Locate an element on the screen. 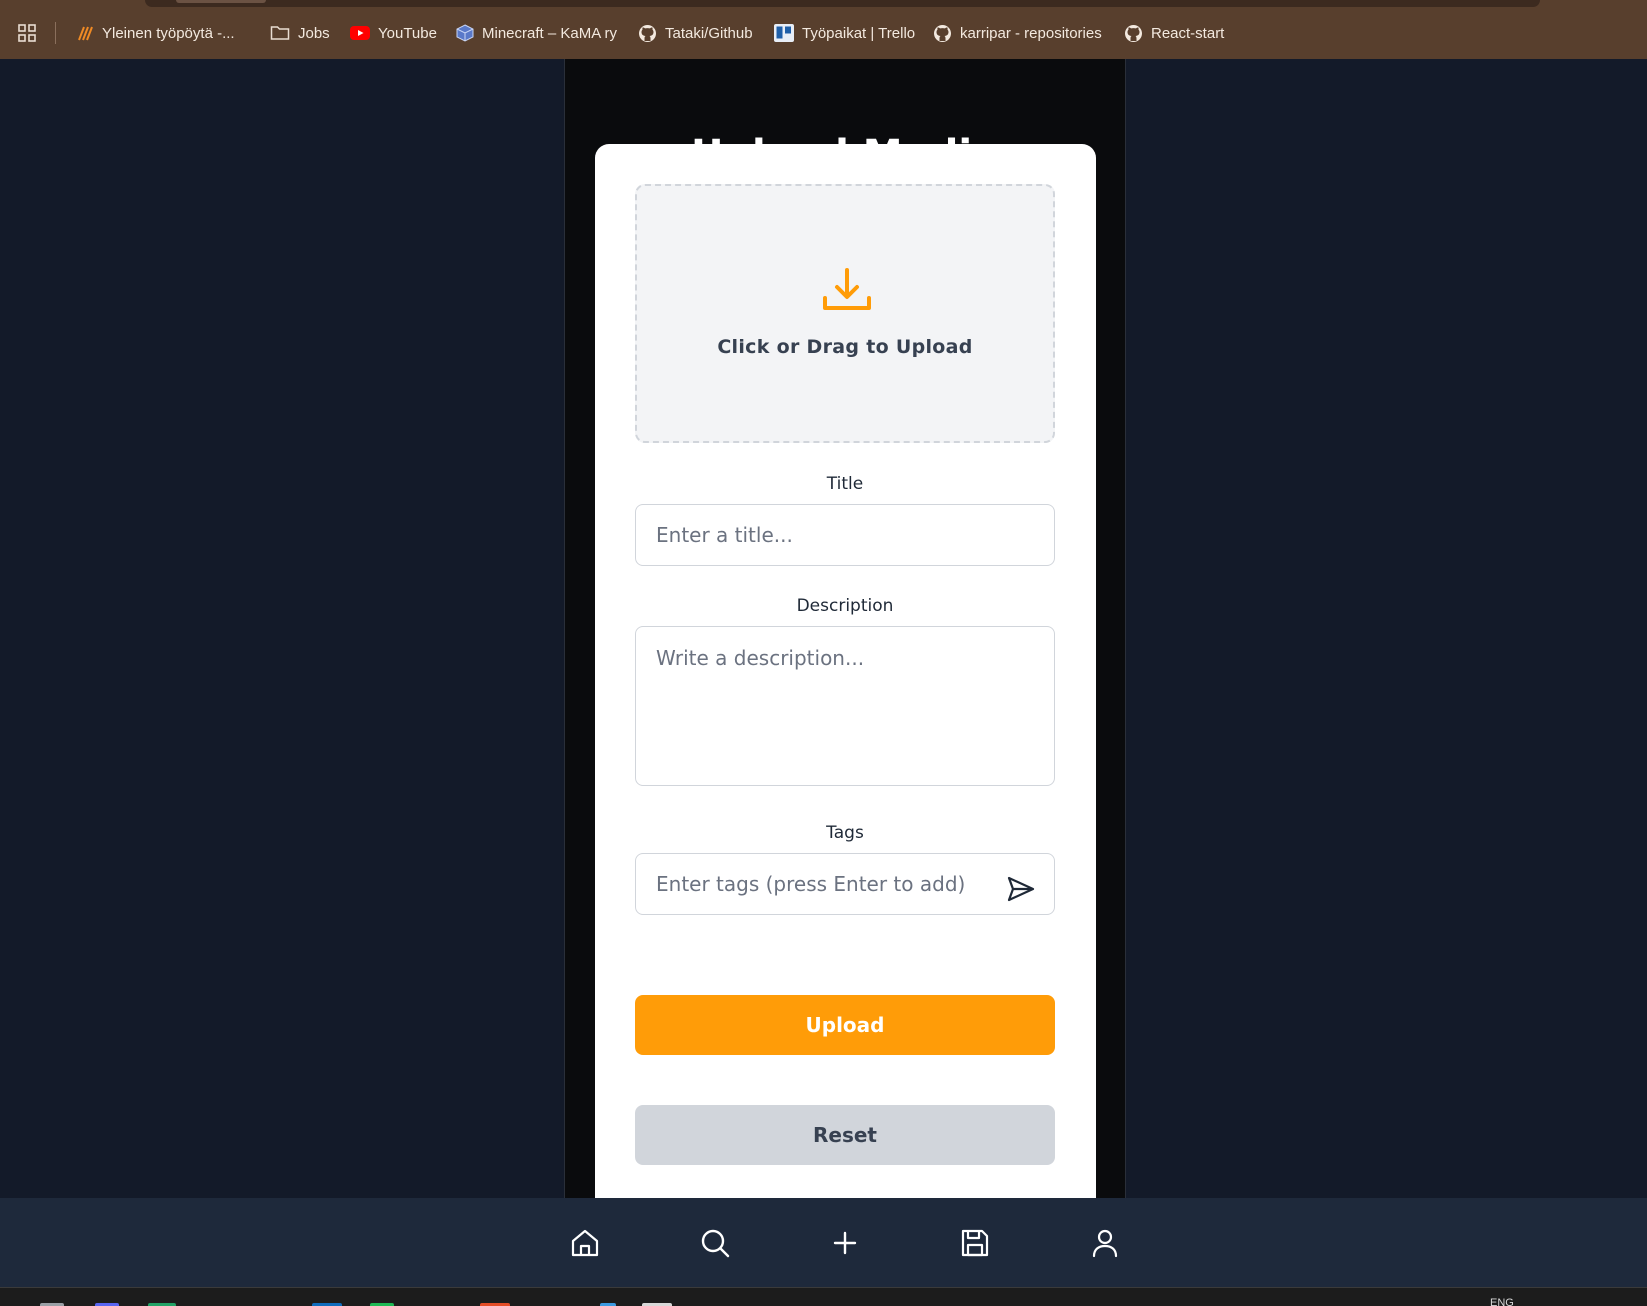 The image size is (1647, 1306). trello-icon is located at coordinates (784, 33).